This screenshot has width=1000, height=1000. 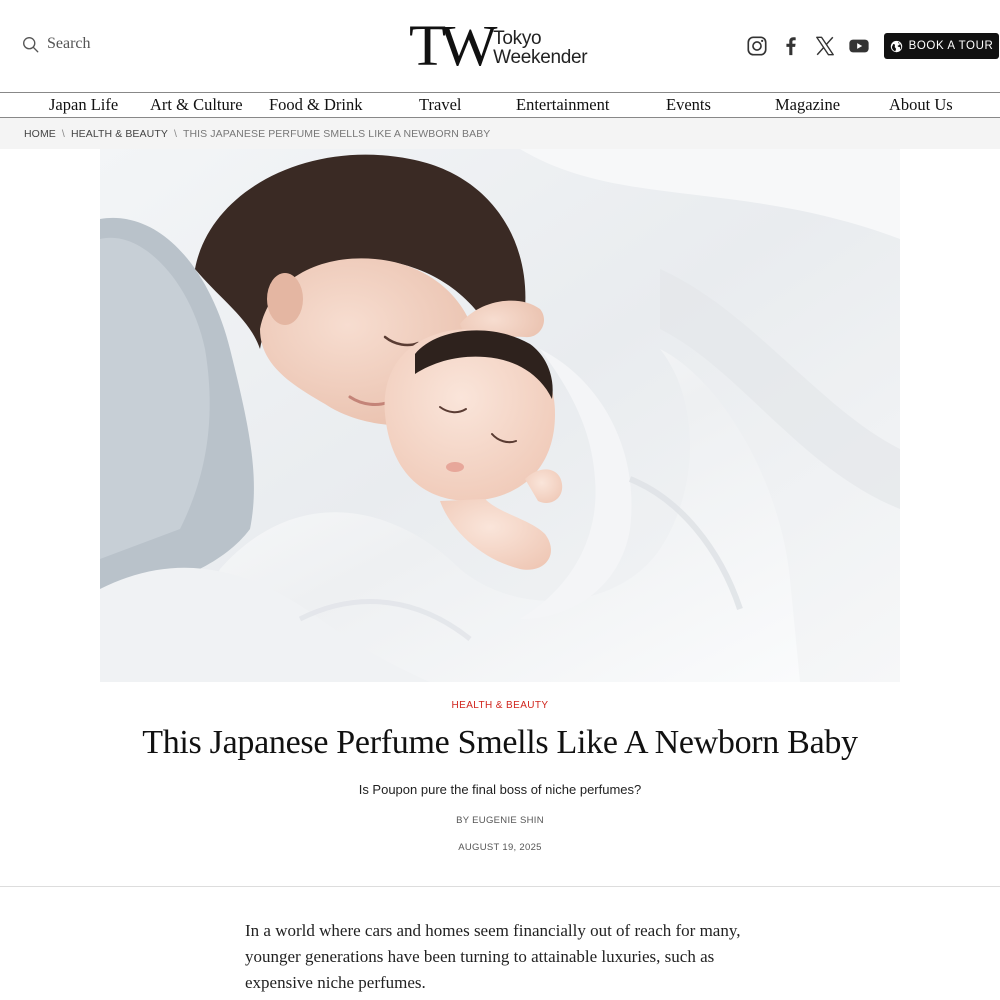 I want to click on breadcrumb-home: HOME, so click(x=40, y=134).